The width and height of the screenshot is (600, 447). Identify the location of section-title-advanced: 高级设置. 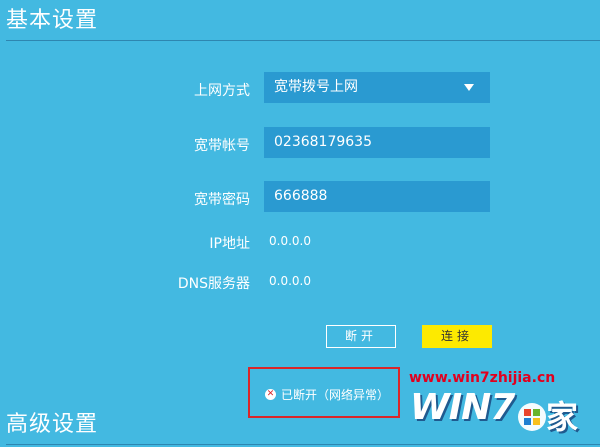
(52, 422).